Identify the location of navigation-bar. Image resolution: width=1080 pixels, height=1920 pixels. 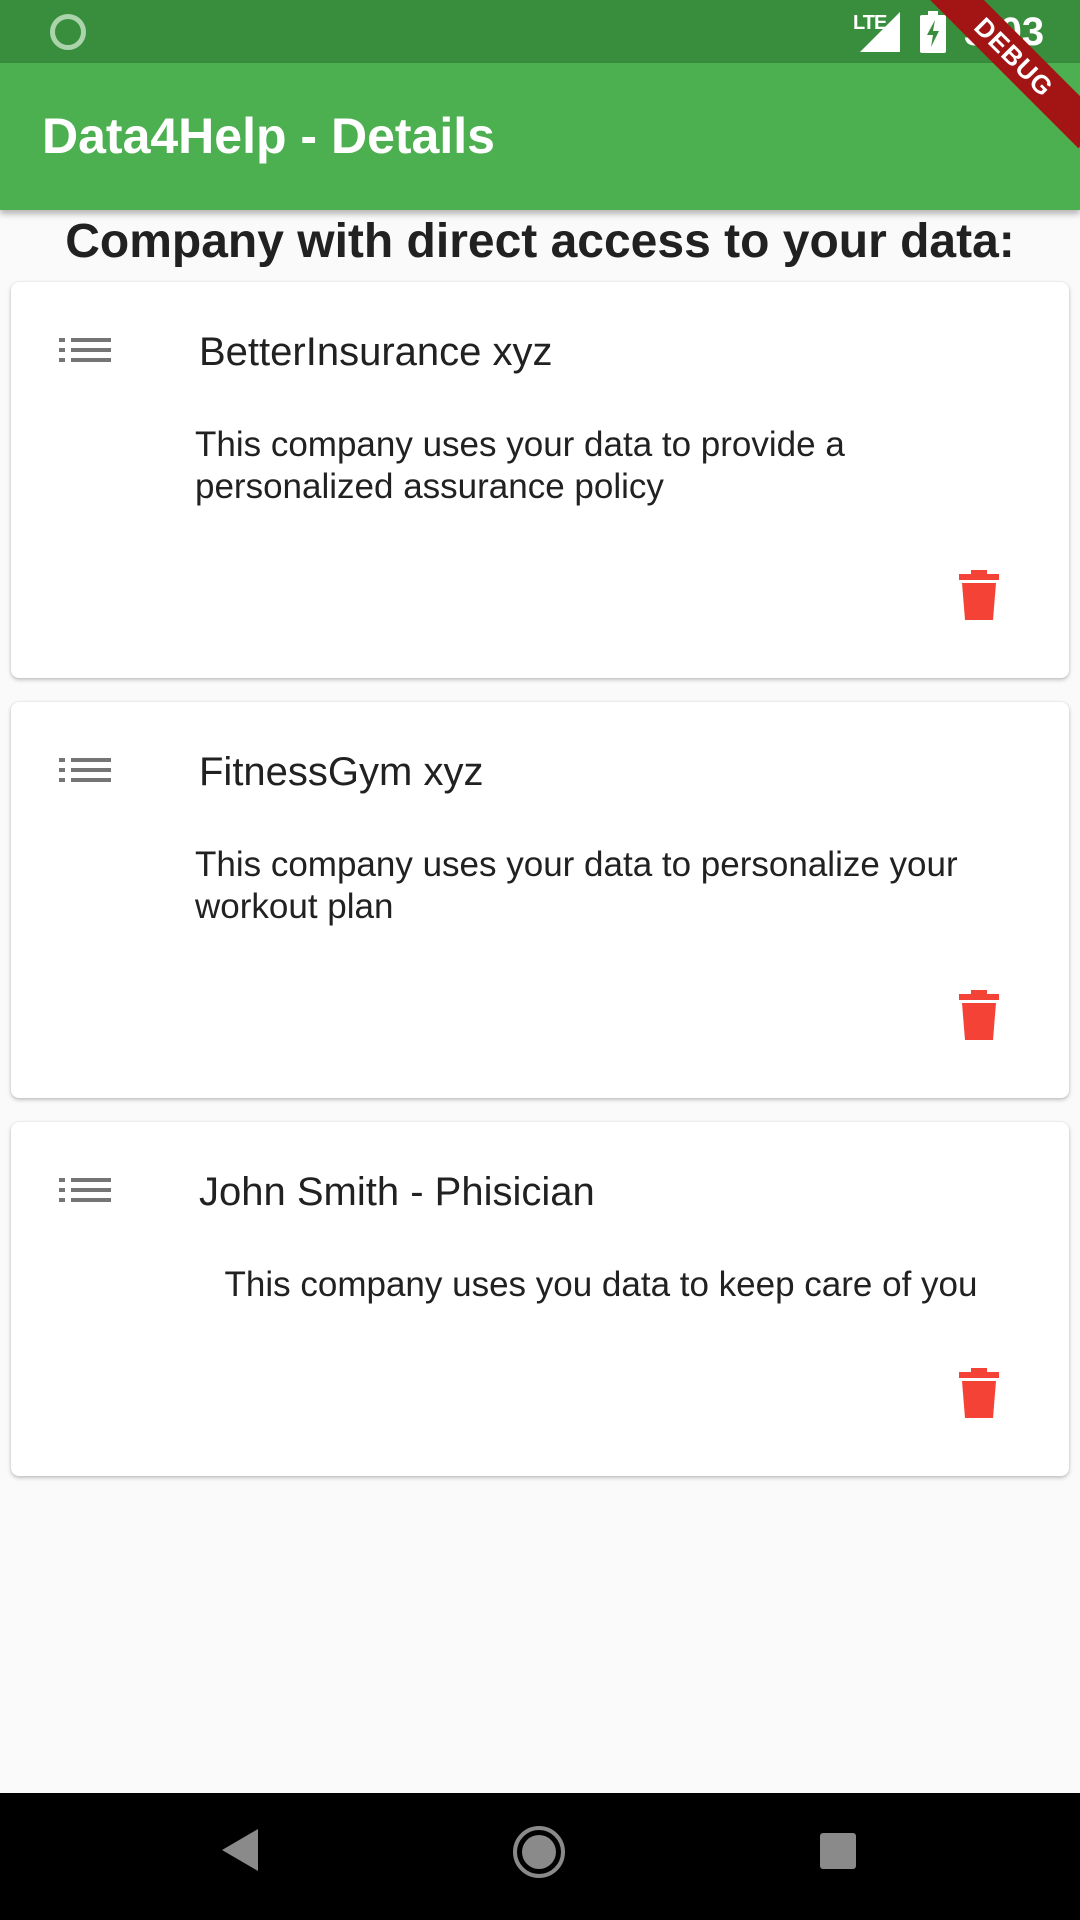
(540, 1856).